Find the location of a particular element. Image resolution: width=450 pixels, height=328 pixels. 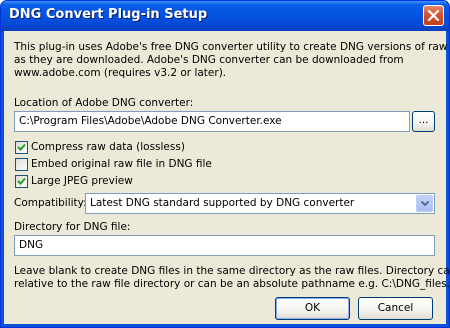

large-preview-checkbox is located at coordinates (21, 181).